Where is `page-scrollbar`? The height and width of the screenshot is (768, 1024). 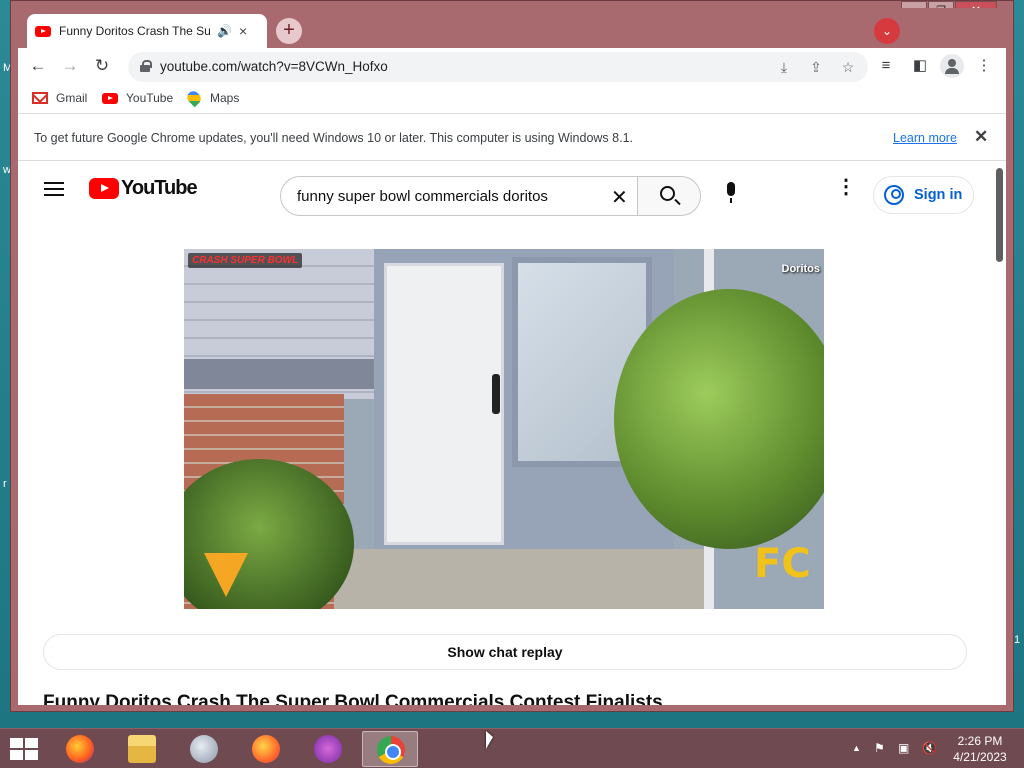 page-scrollbar is located at coordinates (999, 433).